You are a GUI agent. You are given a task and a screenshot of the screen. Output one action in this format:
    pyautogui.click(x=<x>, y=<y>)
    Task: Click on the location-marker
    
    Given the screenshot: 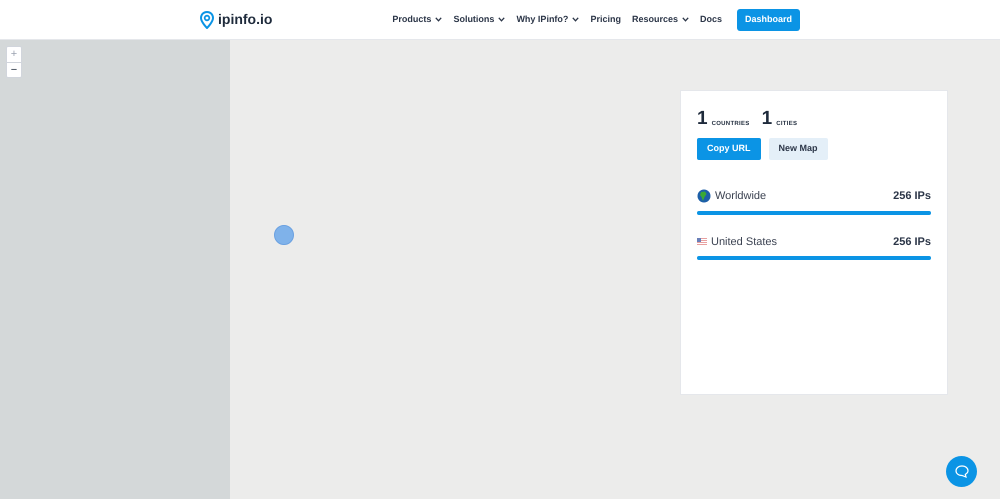 What is the action you would take?
    pyautogui.click(x=284, y=235)
    